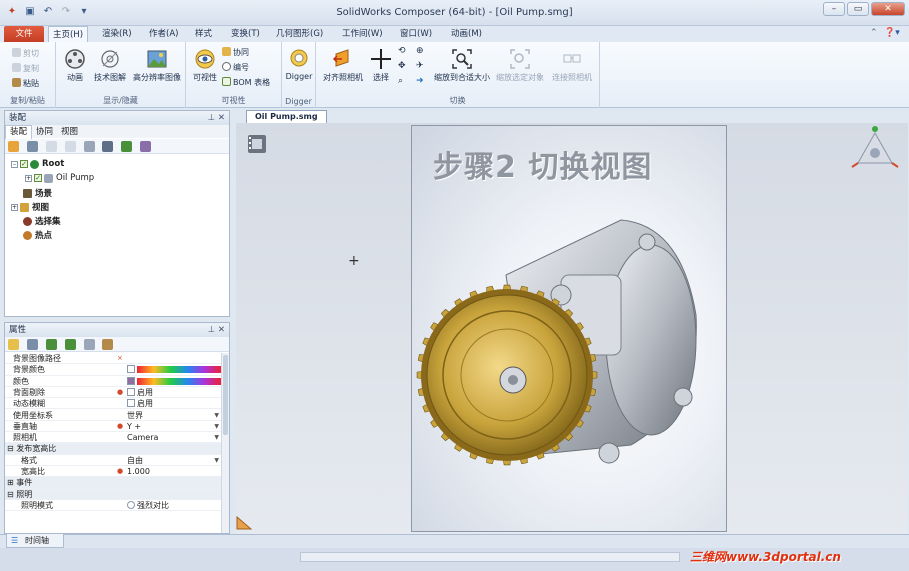 This screenshot has height=571, width=909. I want to click on paste-button: 粘贴, so click(25, 83).